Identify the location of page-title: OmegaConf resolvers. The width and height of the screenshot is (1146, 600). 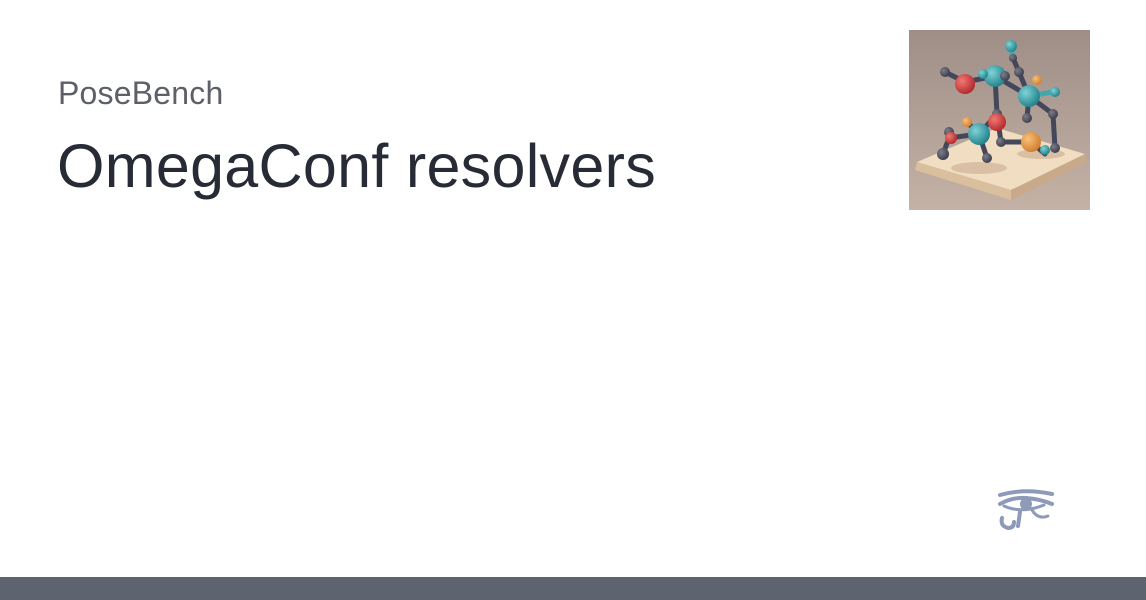
(356, 166).